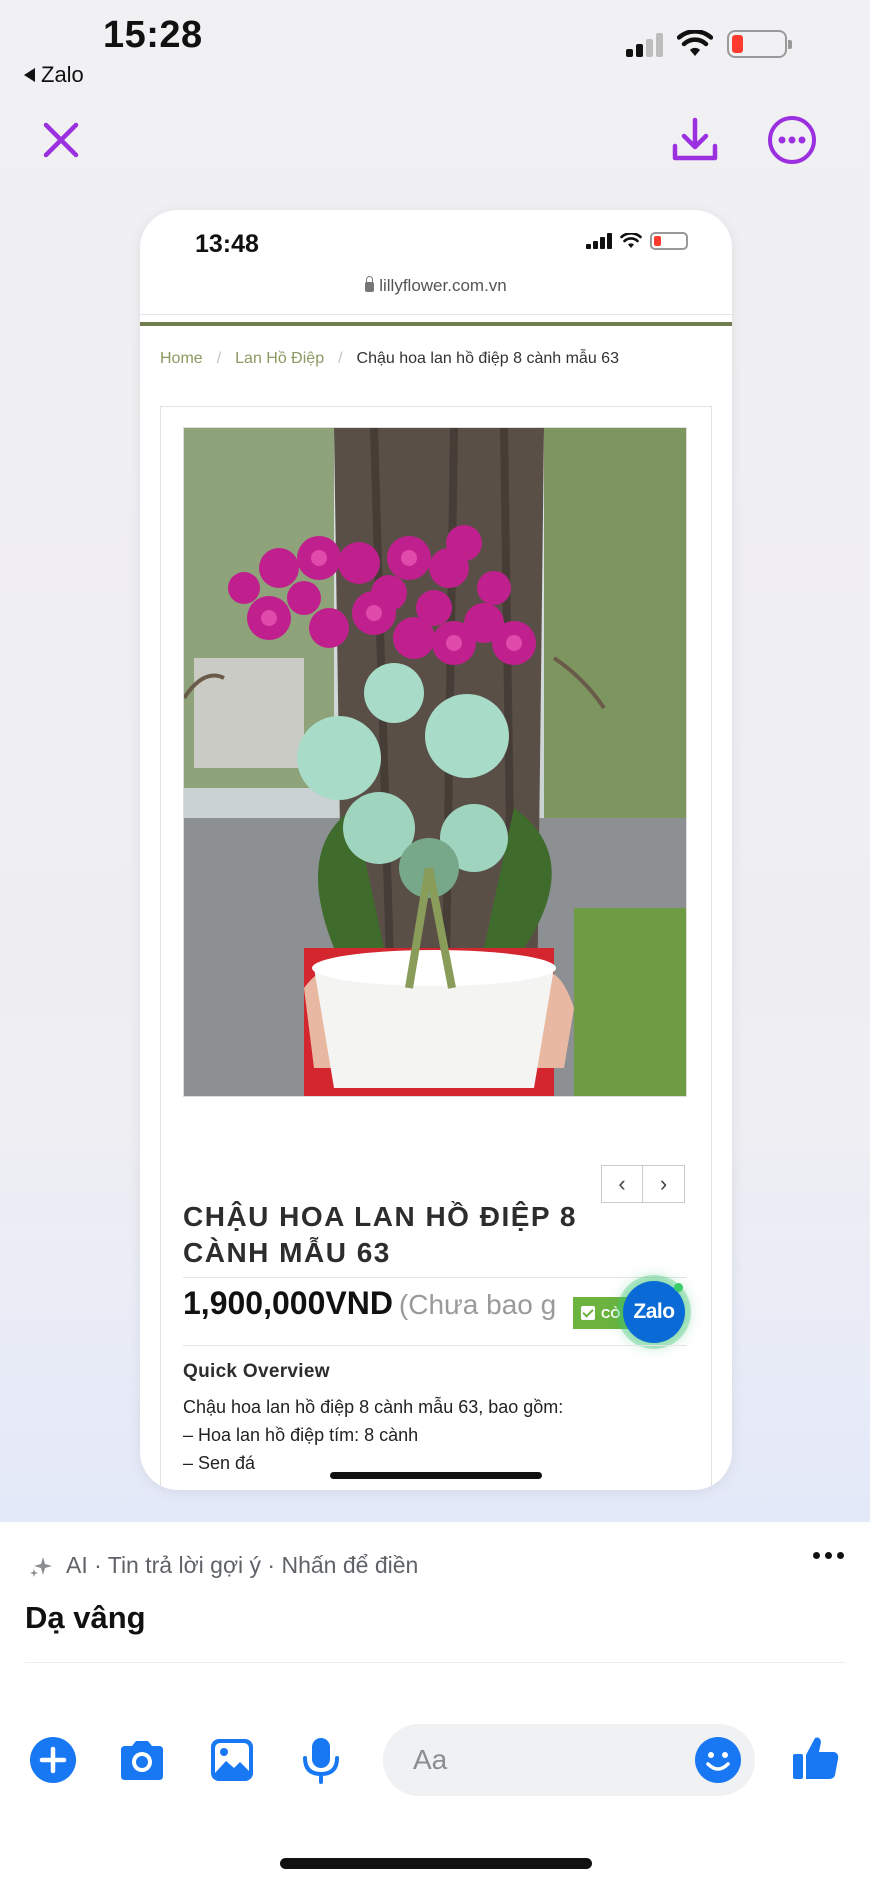 The image size is (870, 1883). What do you see at coordinates (256, 1371) in the screenshot?
I see `quick-overview-title: Quick Overview` at bounding box center [256, 1371].